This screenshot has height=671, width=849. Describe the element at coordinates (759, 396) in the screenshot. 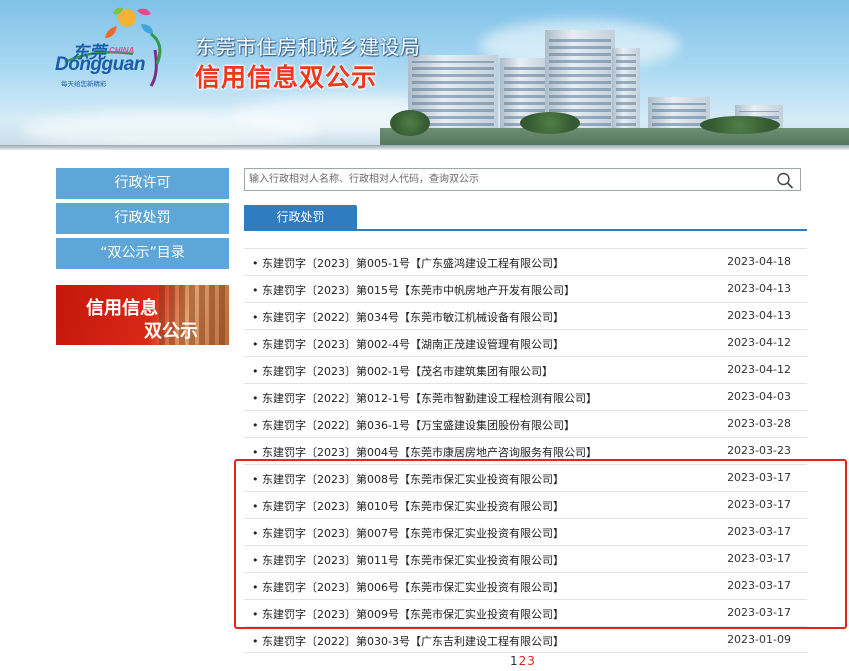

I see `record-date: 2023-04-03` at that location.